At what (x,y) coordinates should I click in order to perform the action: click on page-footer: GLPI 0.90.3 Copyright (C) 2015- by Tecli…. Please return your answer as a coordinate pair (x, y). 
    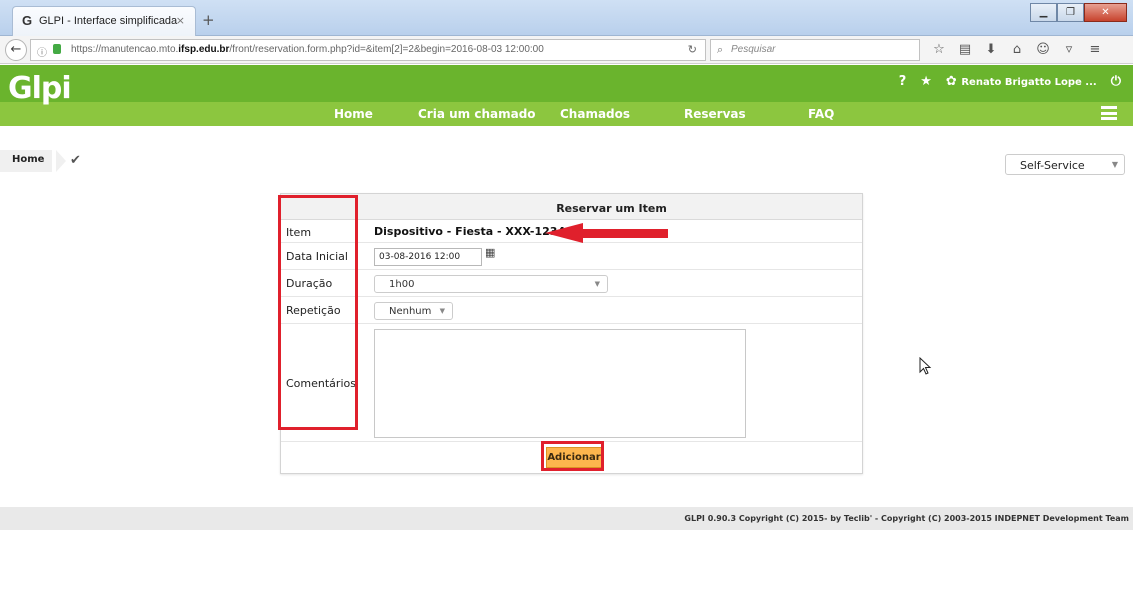
    Looking at the image, I should click on (566, 518).